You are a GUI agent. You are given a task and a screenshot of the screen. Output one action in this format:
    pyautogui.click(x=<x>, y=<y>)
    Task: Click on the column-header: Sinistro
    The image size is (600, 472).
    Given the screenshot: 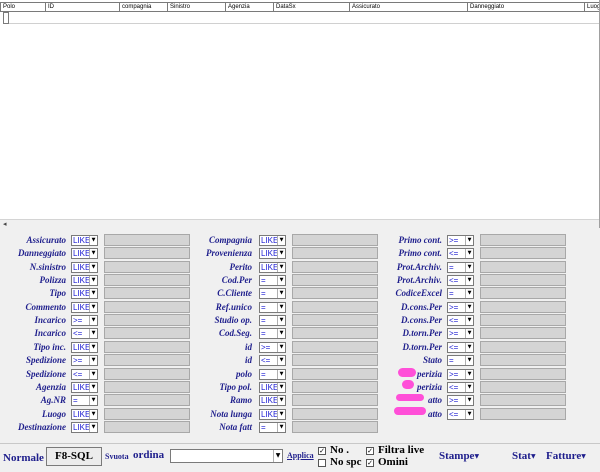 What is the action you would take?
    pyautogui.click(x=196, y=7)
    